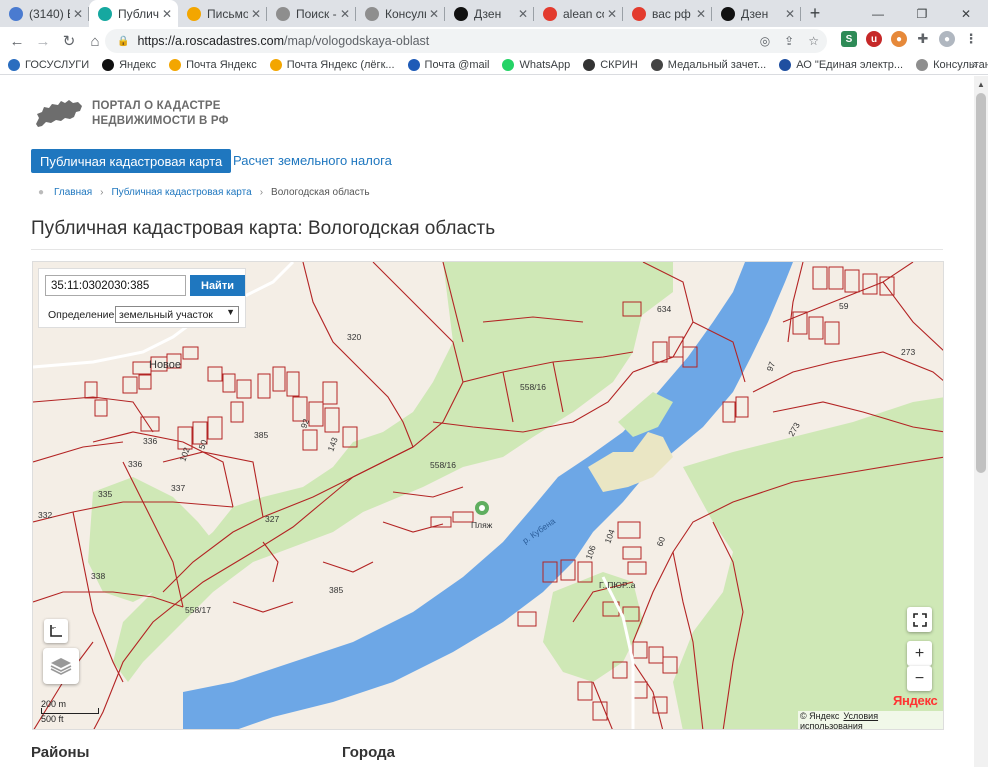 This screenshot has width=988, height=767. What do you see at coordinates (211, 41) in the screenshot?
I see `url-domain: https://a.roscadastres.com` at bounding box center [211, 41].